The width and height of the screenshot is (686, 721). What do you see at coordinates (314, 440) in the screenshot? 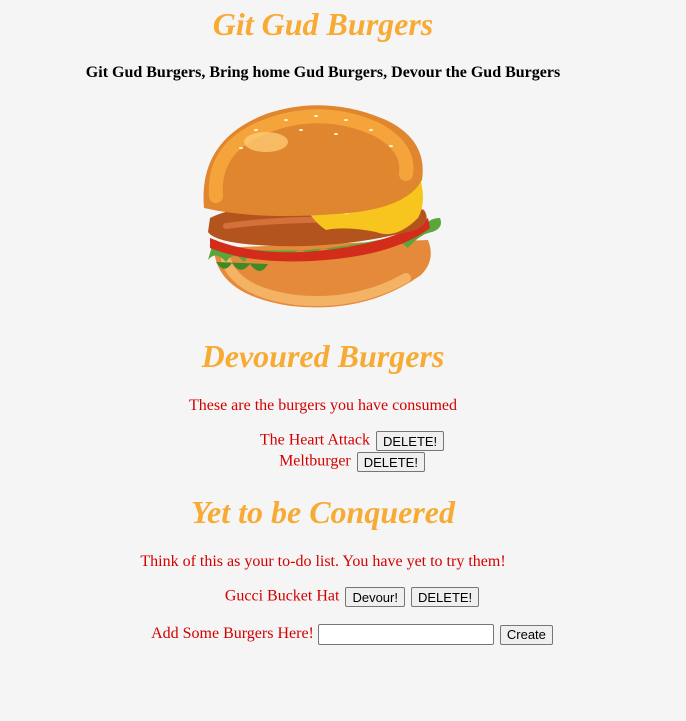
I see `burger-name: The Heart Attack` at bounding box center [314, 440].